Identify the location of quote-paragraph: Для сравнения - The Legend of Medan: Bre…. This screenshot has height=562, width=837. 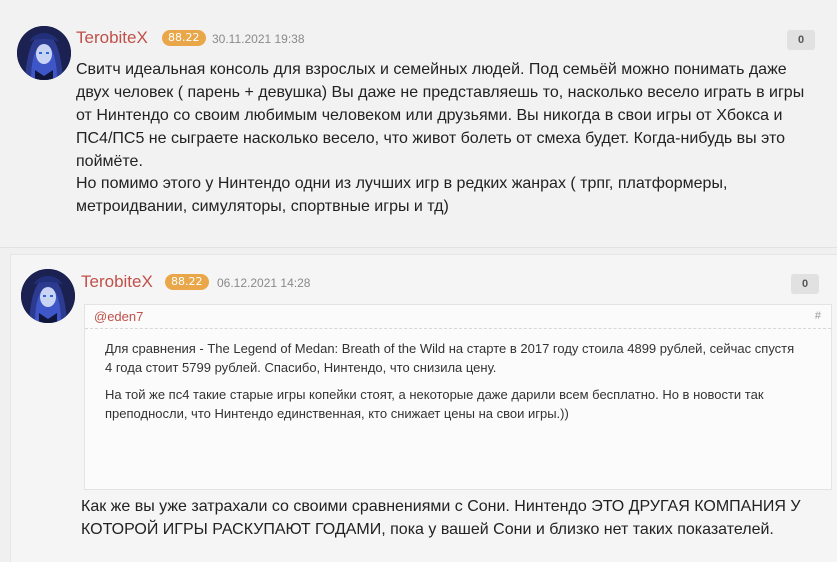
(450, 358).